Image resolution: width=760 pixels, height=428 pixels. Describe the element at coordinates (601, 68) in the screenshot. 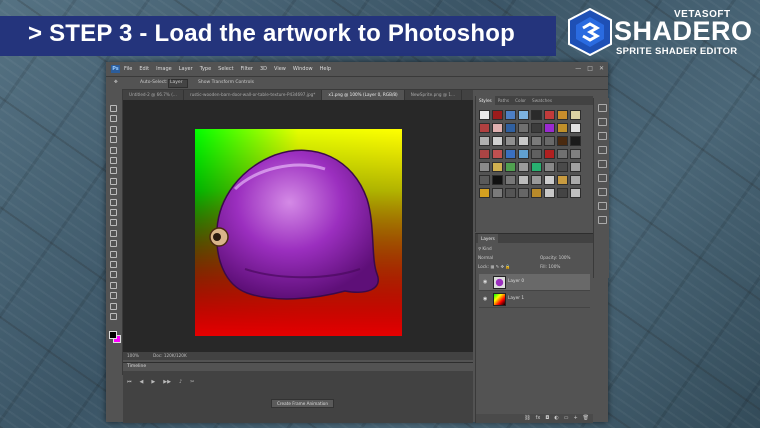

I see `close-button: ✕` at that location.